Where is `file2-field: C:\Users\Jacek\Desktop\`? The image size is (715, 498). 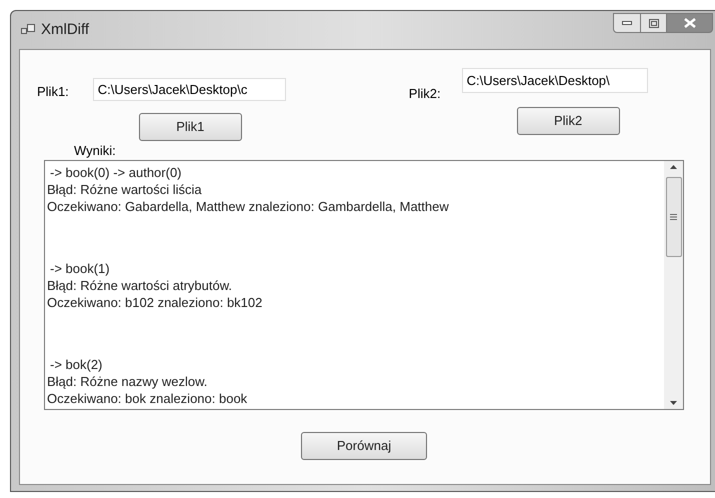
file2-field: C:\Users\Jacek\Desktop\ is located at coordinates (555, 80).